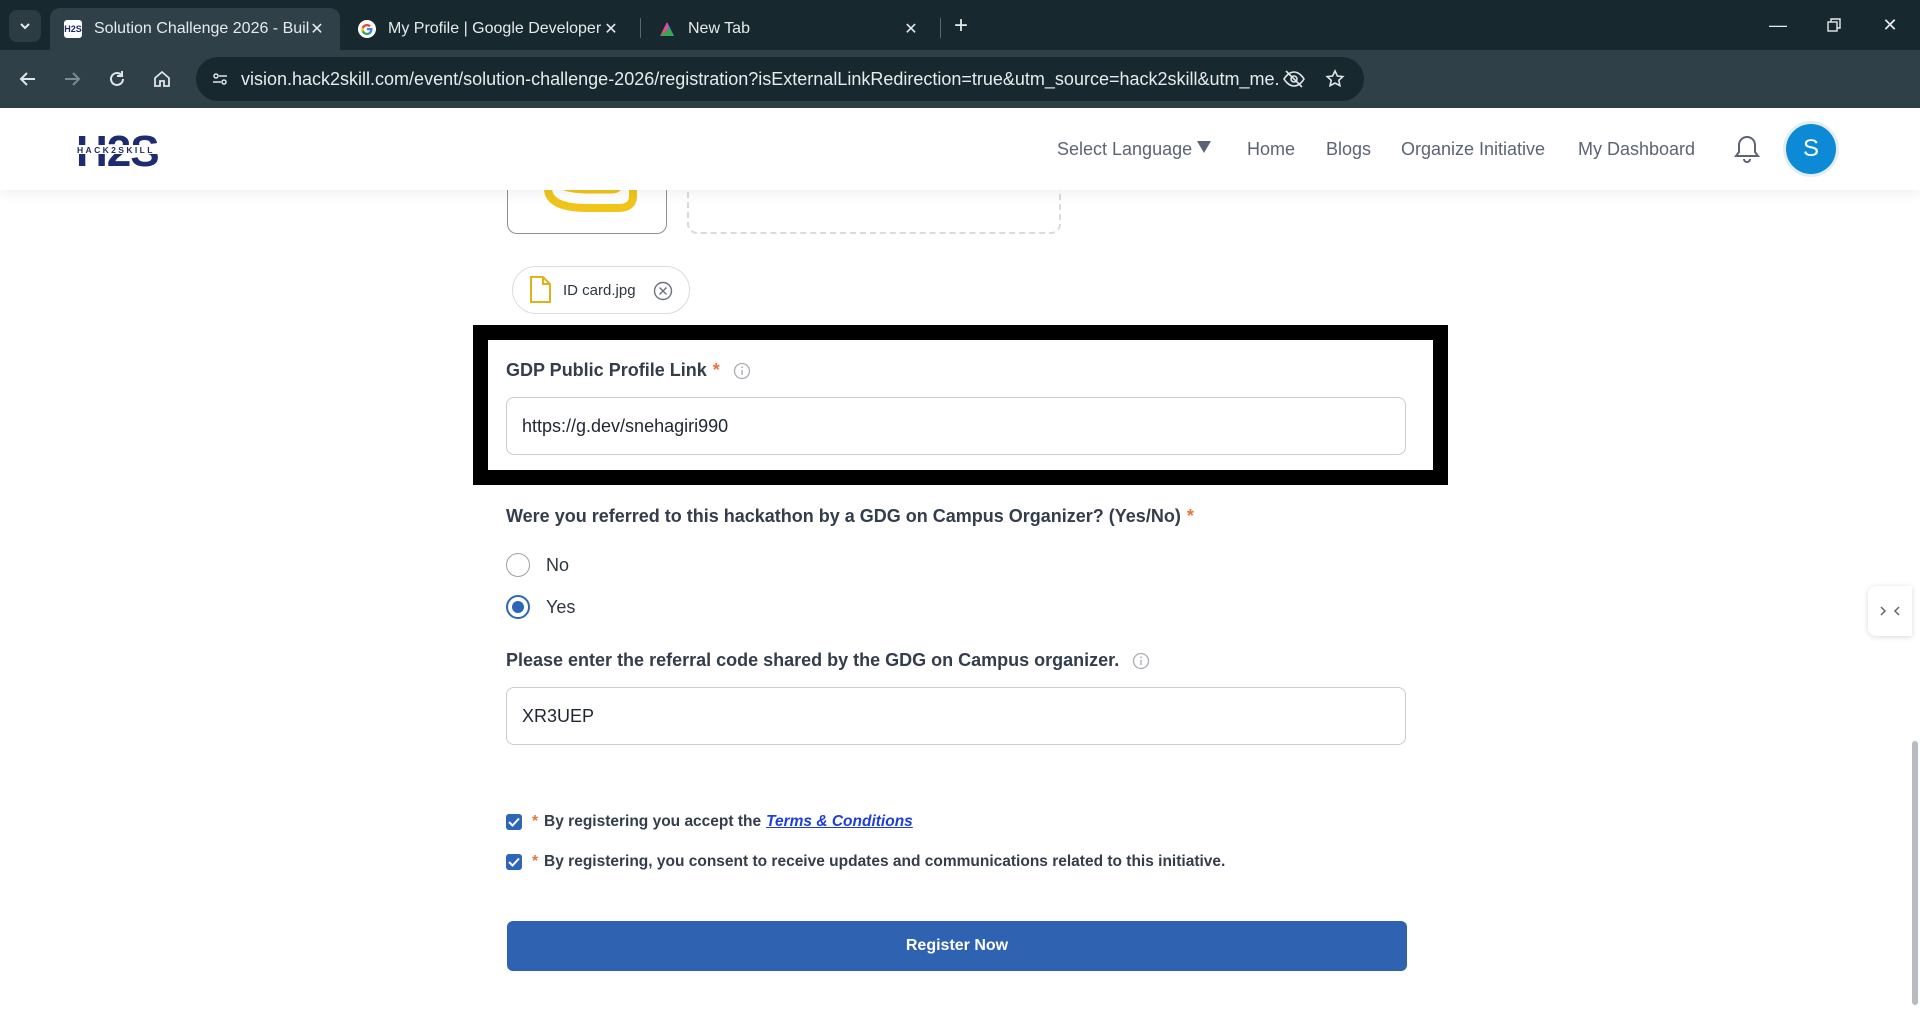 The image size is (1920, 1020). I want to click on radio-button-no, so click(518, 565).